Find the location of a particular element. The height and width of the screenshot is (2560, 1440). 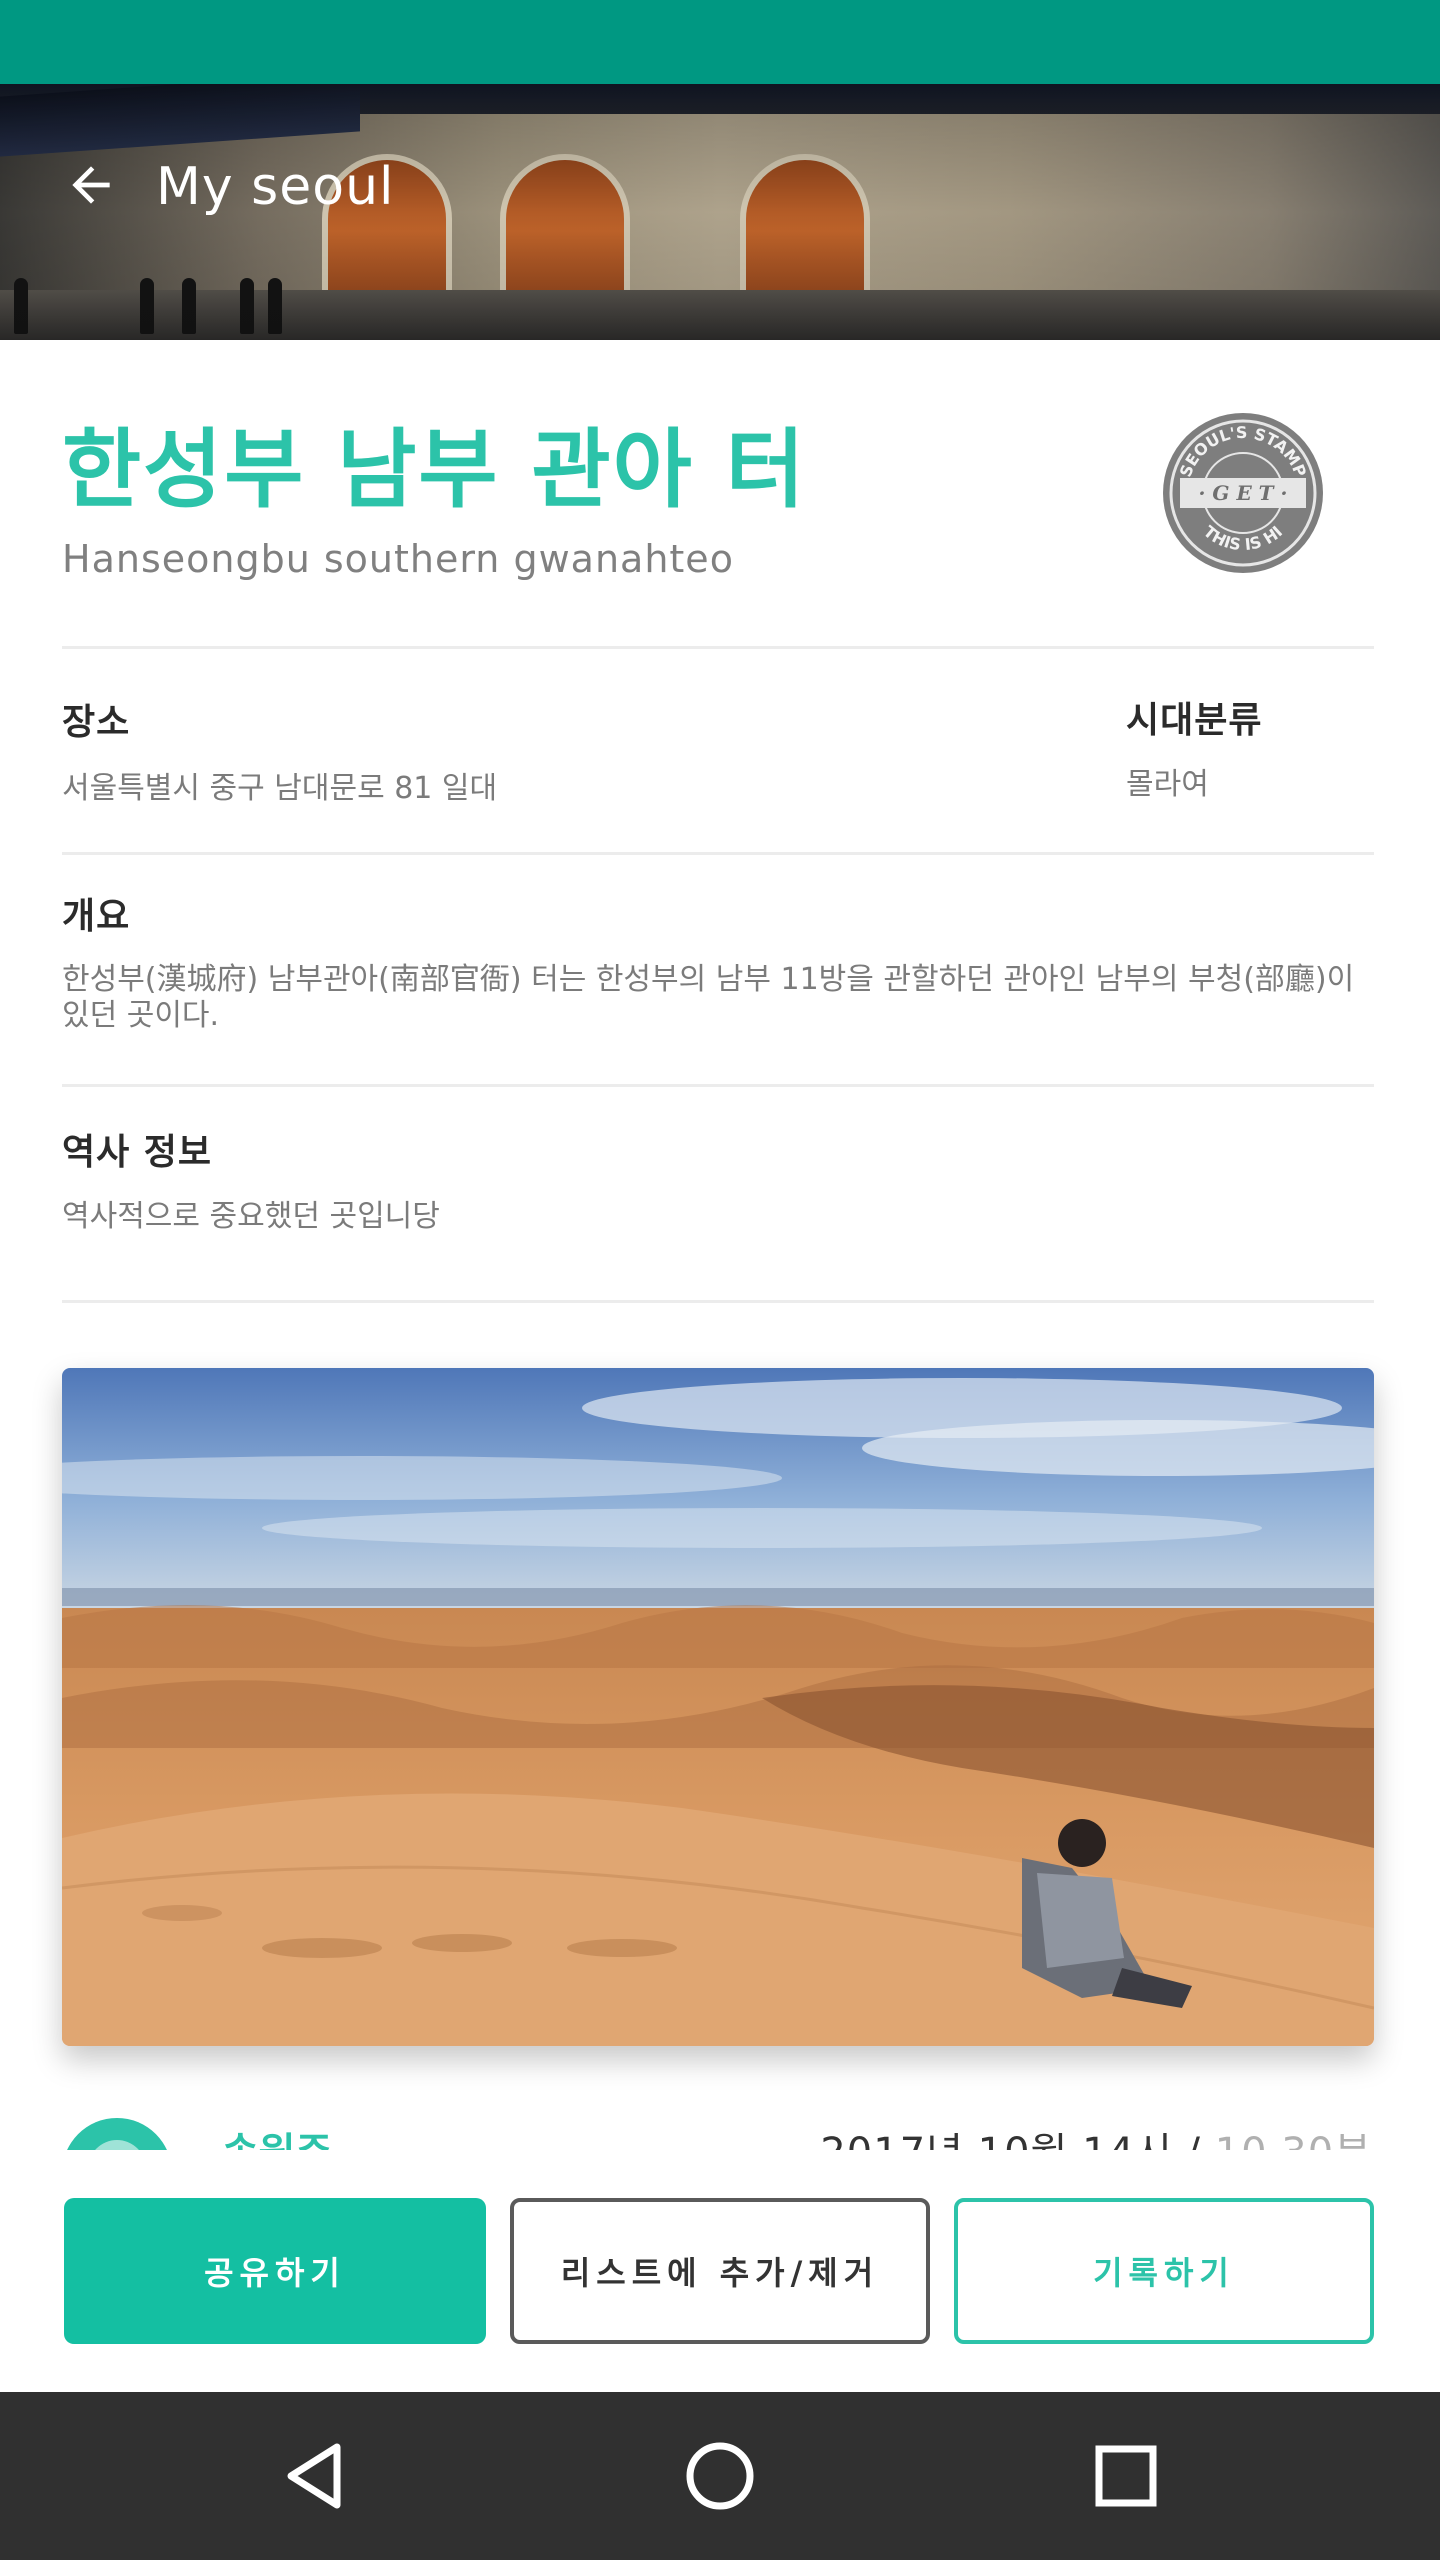

nav-recents-button is located at coordinates (1126, 2476).